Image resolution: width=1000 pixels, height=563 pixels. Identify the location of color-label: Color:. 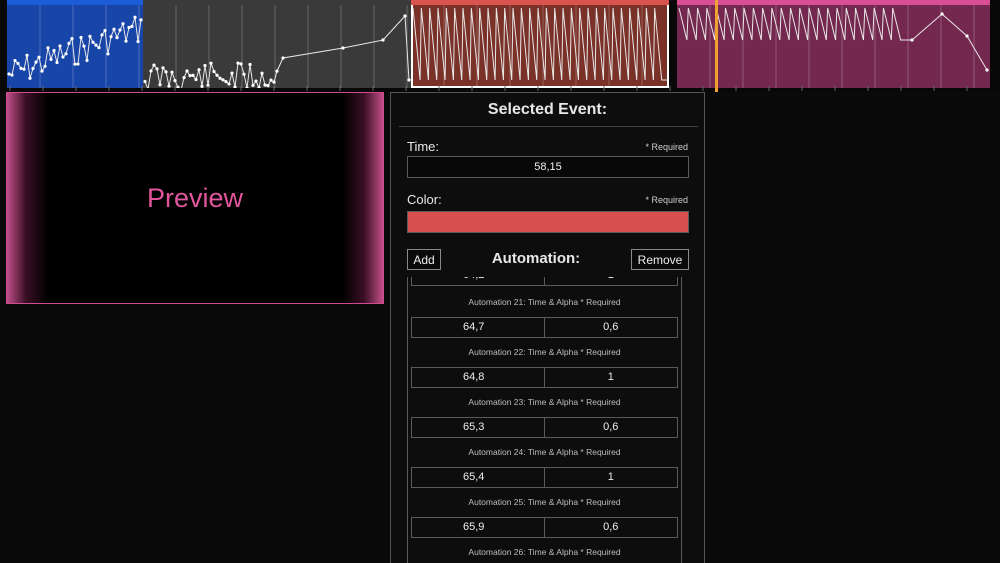
(424, 199).